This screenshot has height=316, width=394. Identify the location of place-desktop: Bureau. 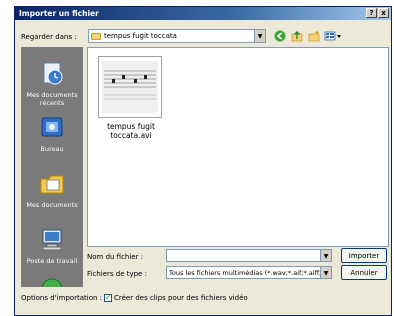
(52, 134).